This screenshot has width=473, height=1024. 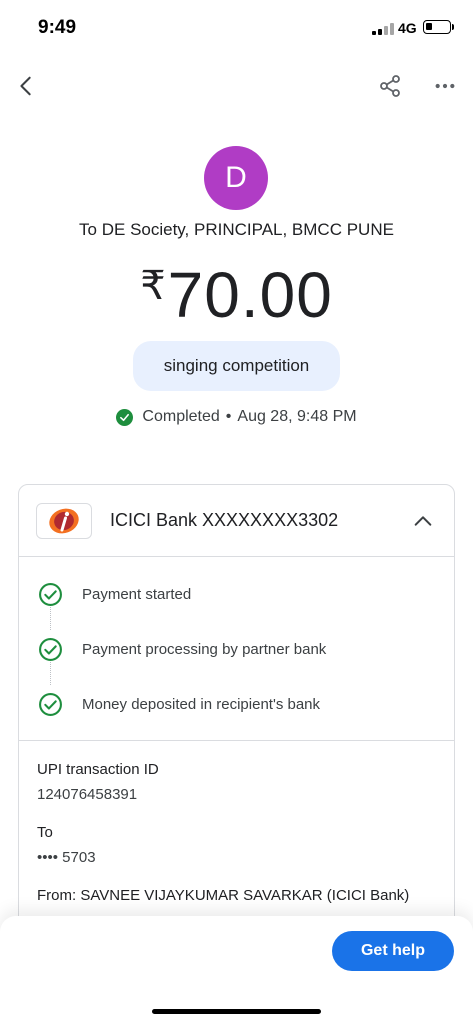 I want to click on network-type: 4G, so click(x=407, y=28).